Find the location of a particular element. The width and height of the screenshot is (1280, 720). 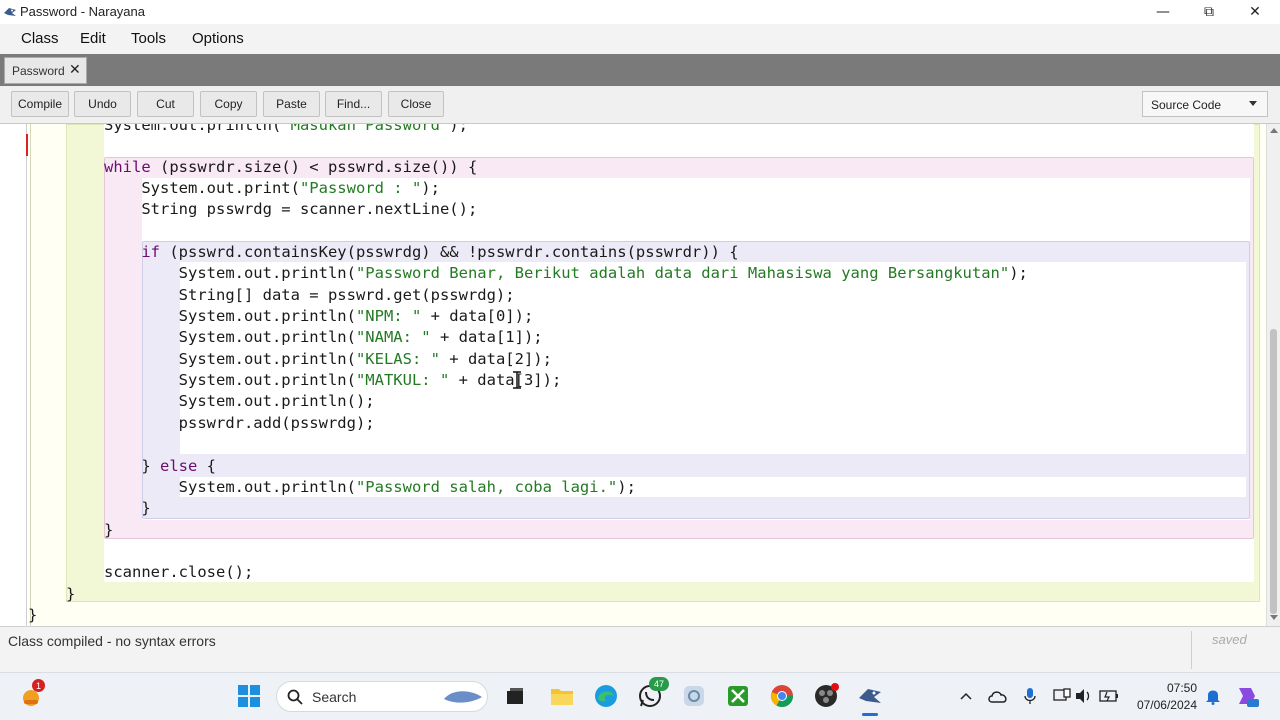

windows-taskbar: 1 Search 47 07:50 07/06/2024 is located at coordinates (640, 696).